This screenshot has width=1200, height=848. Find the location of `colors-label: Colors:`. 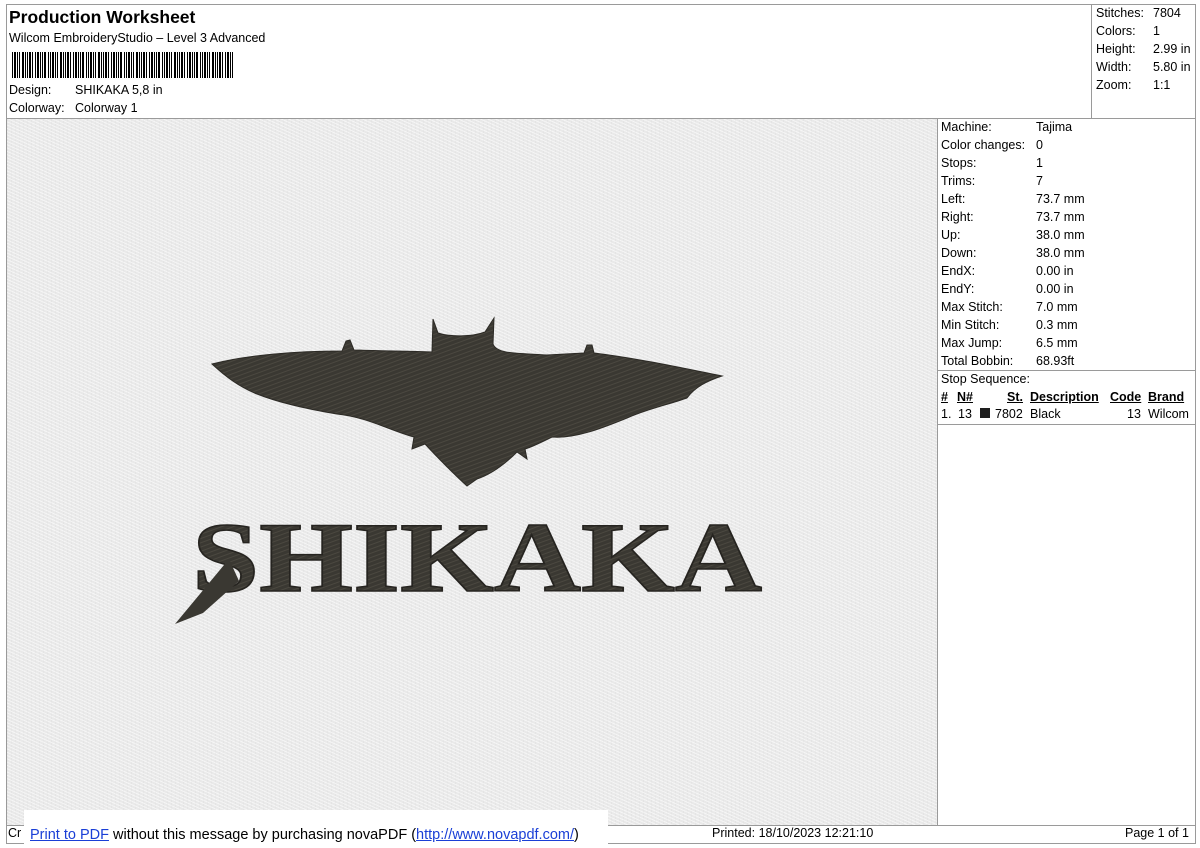

colors-label: Colors: is located at coordinates (1116, 31).